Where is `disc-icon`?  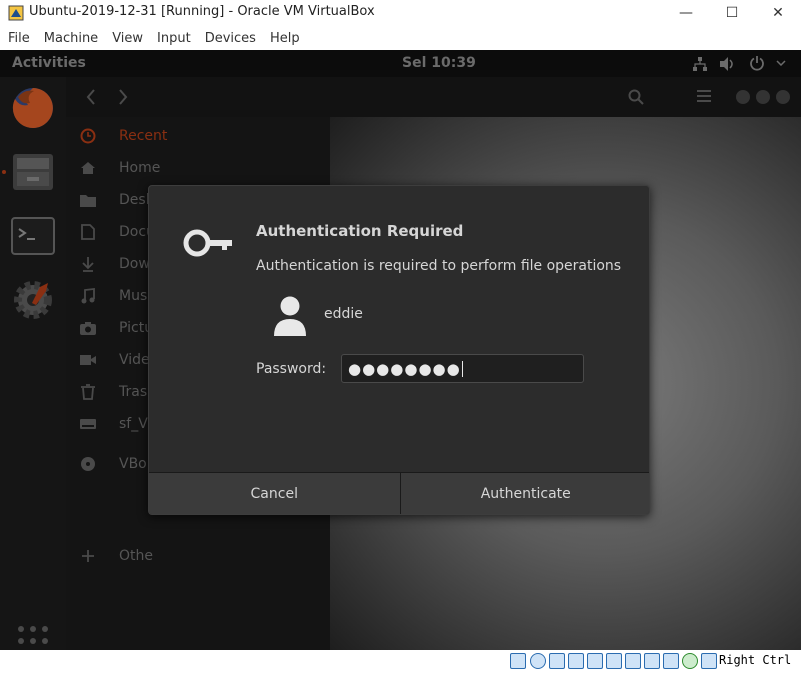
disc-icon is located at coordinates (88, 464).